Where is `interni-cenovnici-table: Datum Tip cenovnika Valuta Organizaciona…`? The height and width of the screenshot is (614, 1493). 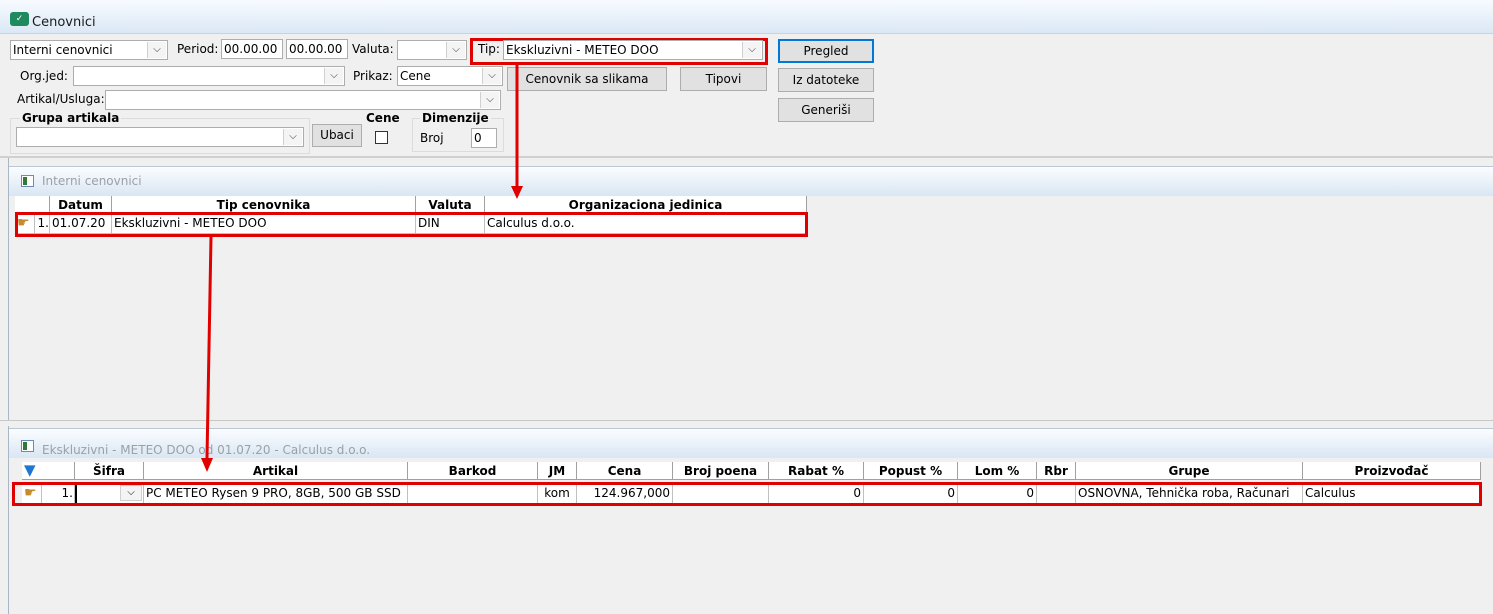 interni-cenovnici-table: Datum Tip cenovnika Valuta Organizaciona… is located at coordinates (409, 216).